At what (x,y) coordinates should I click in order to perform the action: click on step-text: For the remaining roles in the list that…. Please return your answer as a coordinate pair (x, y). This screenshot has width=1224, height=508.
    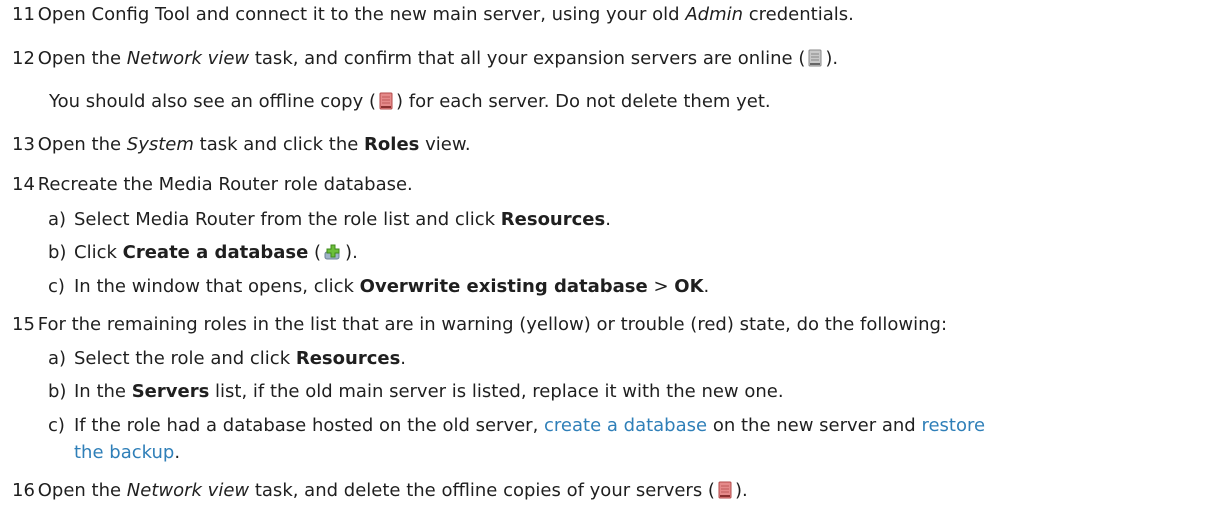
    Looking at the image, I should click on (492, 324).